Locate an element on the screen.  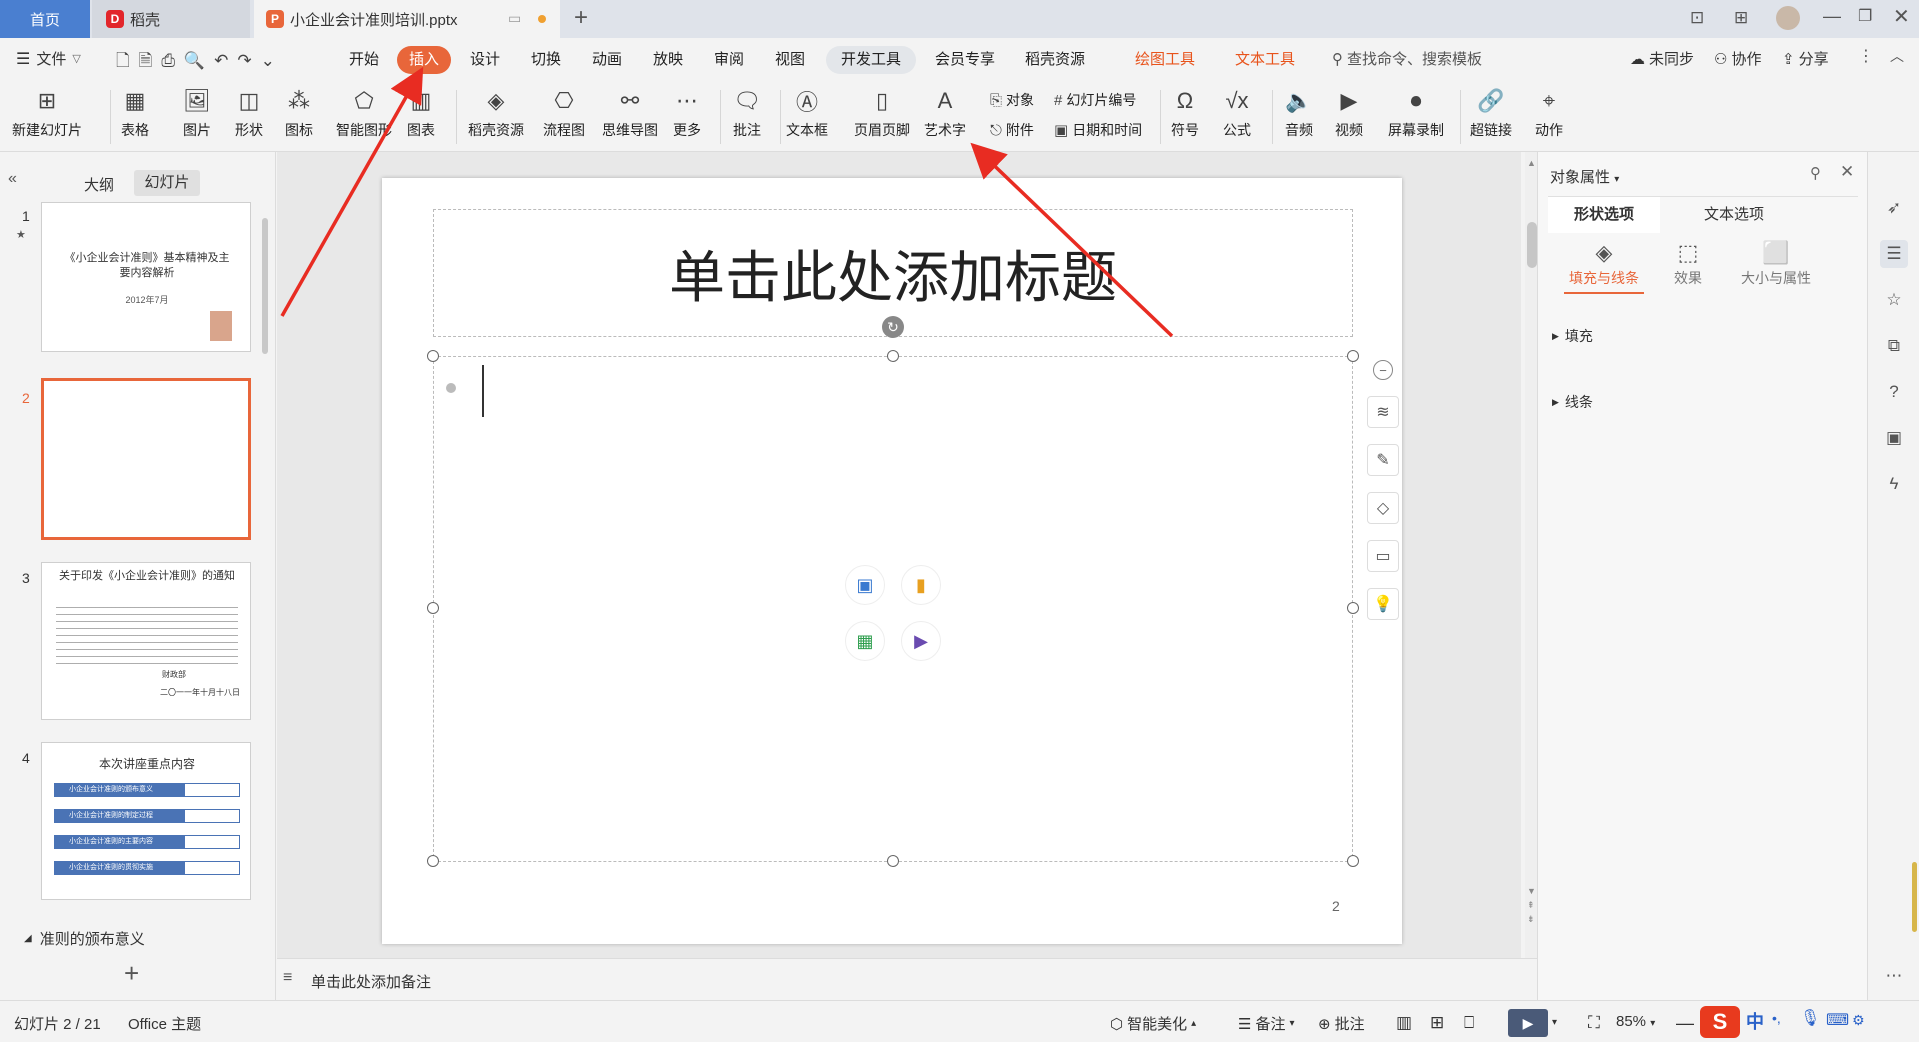
new-tab-button: + is located at coordinates (581, 18).